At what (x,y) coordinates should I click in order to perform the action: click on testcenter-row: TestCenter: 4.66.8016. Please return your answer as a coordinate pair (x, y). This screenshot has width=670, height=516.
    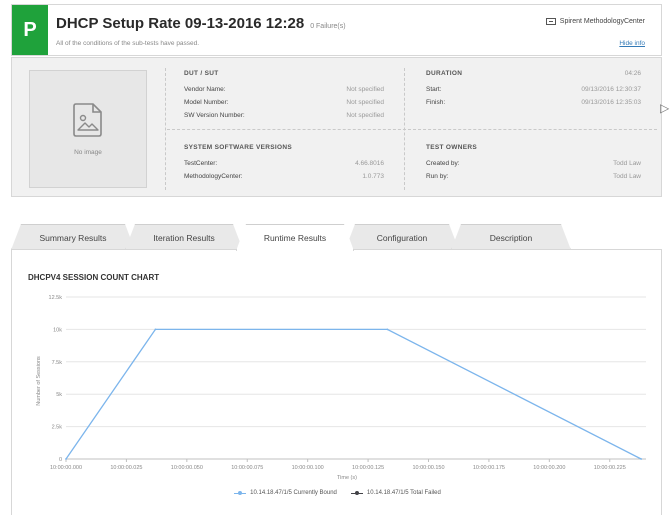
    Looking at the image, I should click on (284, 163).